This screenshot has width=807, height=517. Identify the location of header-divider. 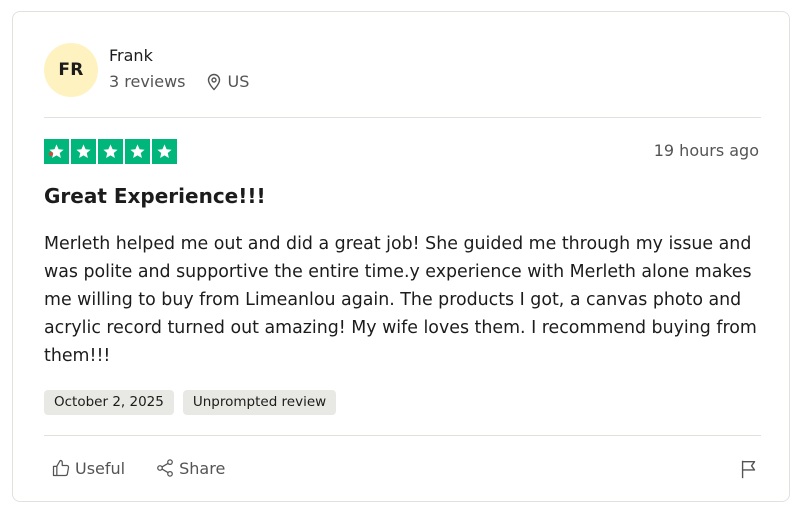
(402, 117).